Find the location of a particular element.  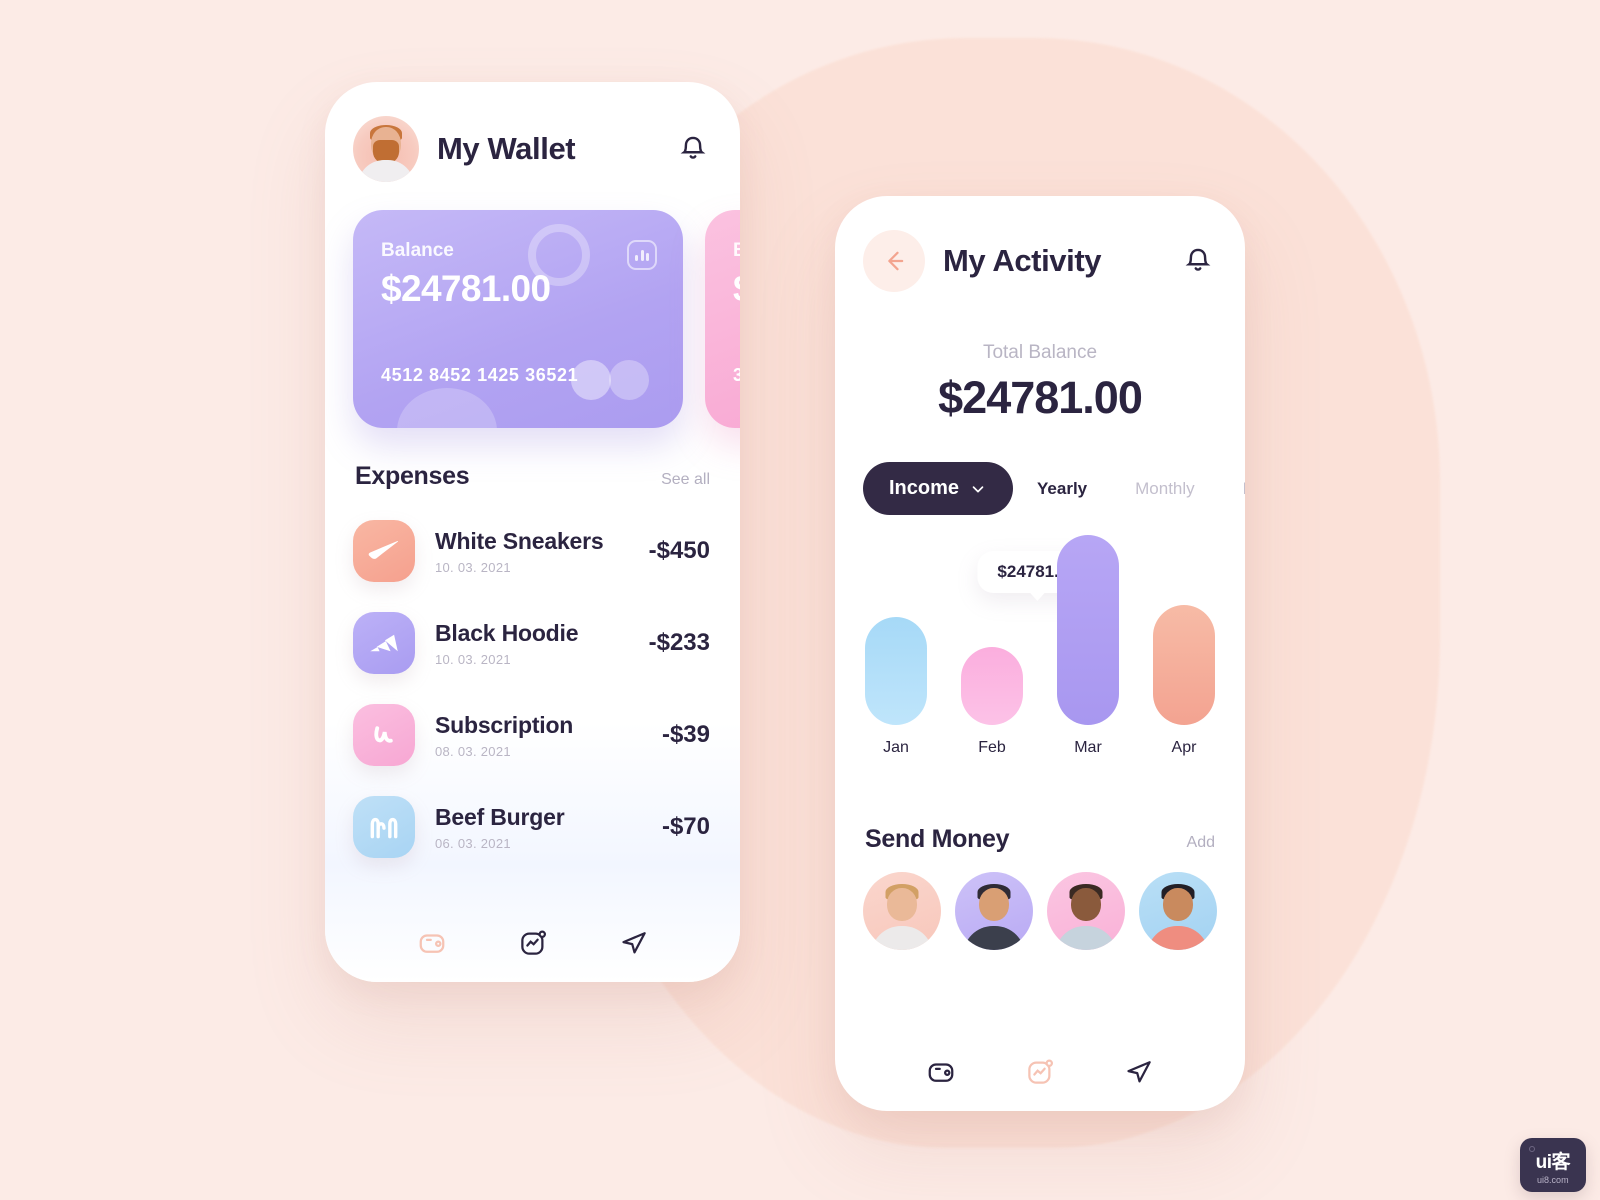

expense-name: Beef Burger is located at coordinates (500, 816).